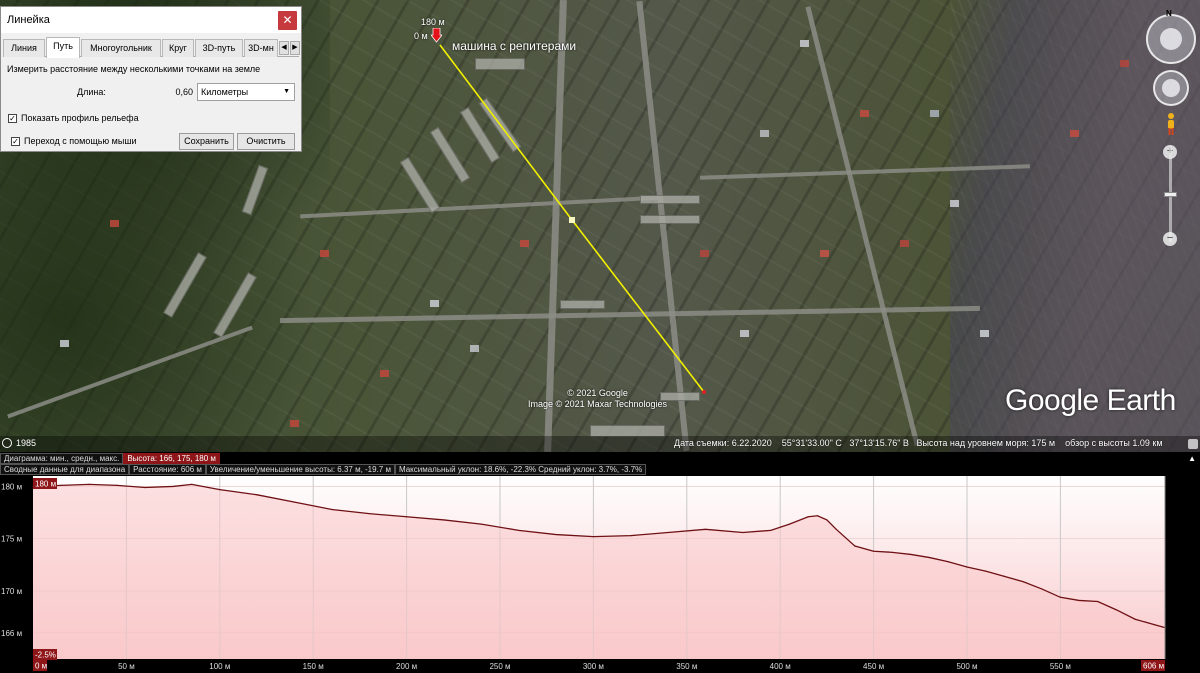 The image size is (1200, 673). I want to click on zoom-out-button: −, so click(1170, 239).